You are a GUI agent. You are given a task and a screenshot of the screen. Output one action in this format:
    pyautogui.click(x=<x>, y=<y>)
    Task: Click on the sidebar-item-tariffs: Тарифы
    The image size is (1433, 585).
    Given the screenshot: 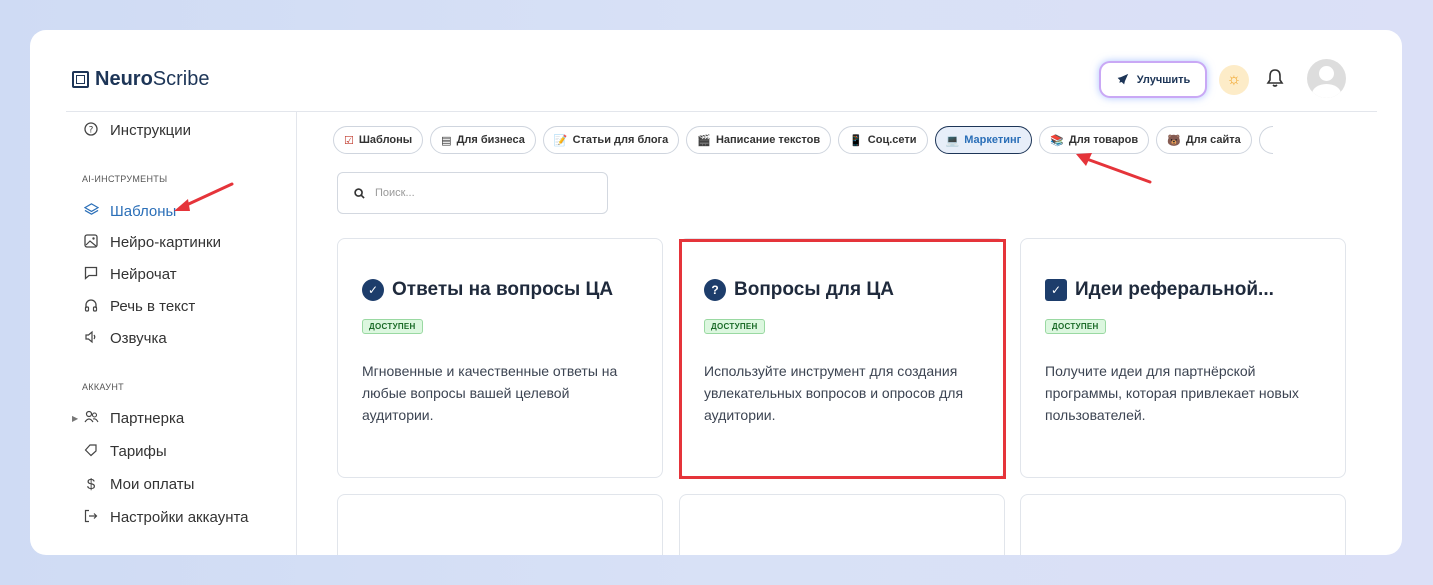 What is the action you would take?
    pyautogui.click(x=124, y=451)
    